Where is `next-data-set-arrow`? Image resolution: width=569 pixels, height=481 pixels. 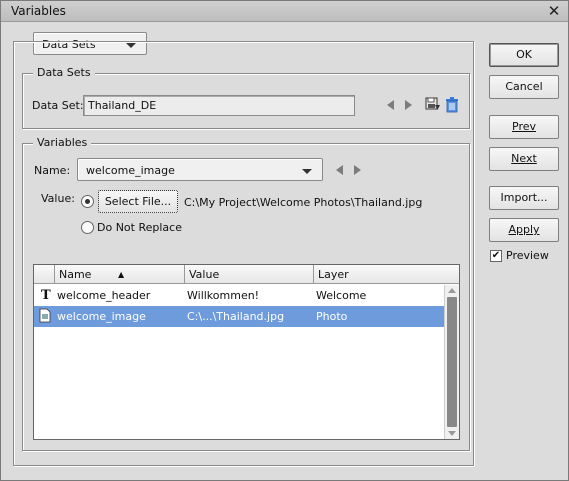 next-data-set-arrow is located at coordinates (410, 105).